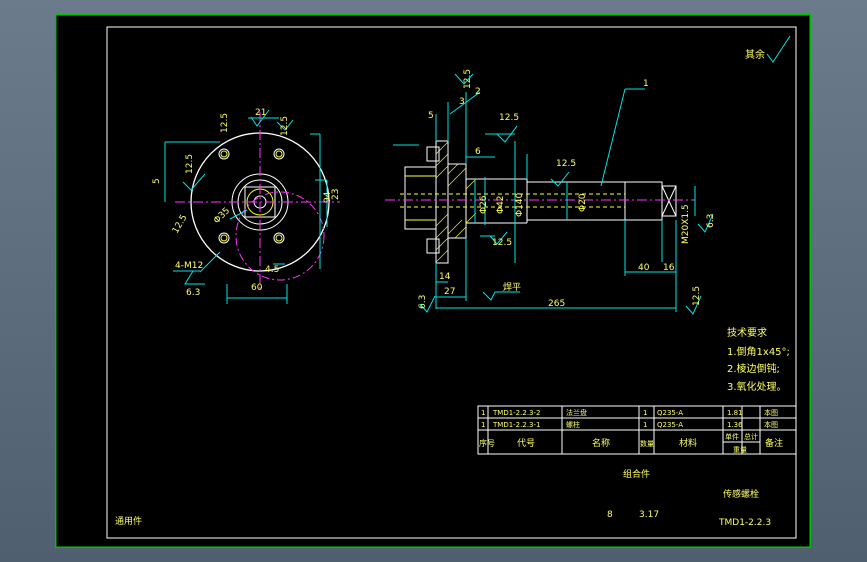 The height and width of the screenshot is (562, 867). Describe the element at coordinates (669, 268) in the screenshot. I see `dim-16: 16` at that location.